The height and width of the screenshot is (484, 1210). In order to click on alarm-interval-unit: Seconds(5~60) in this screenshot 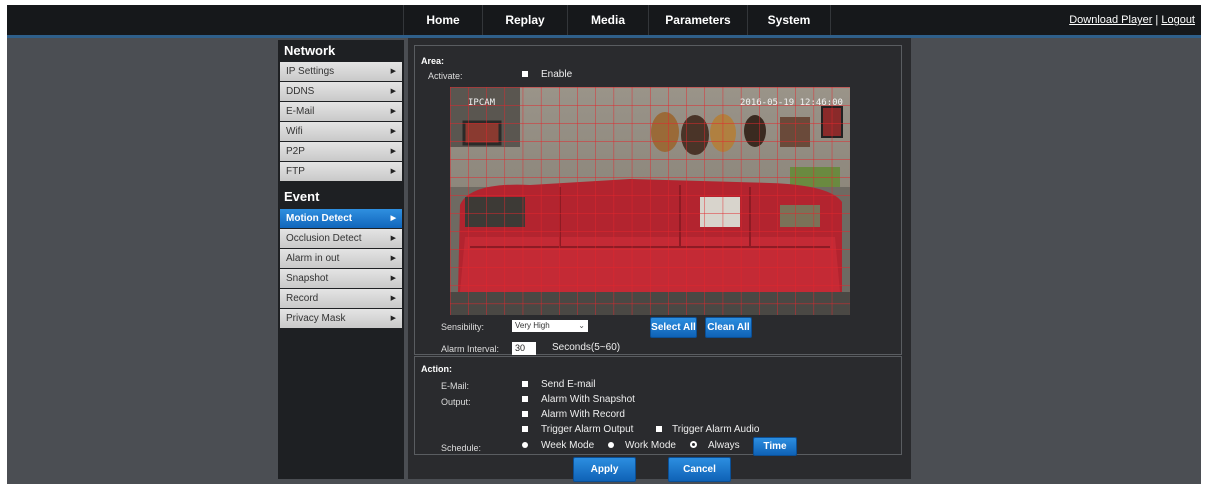, I will do `click(586, 347)`.